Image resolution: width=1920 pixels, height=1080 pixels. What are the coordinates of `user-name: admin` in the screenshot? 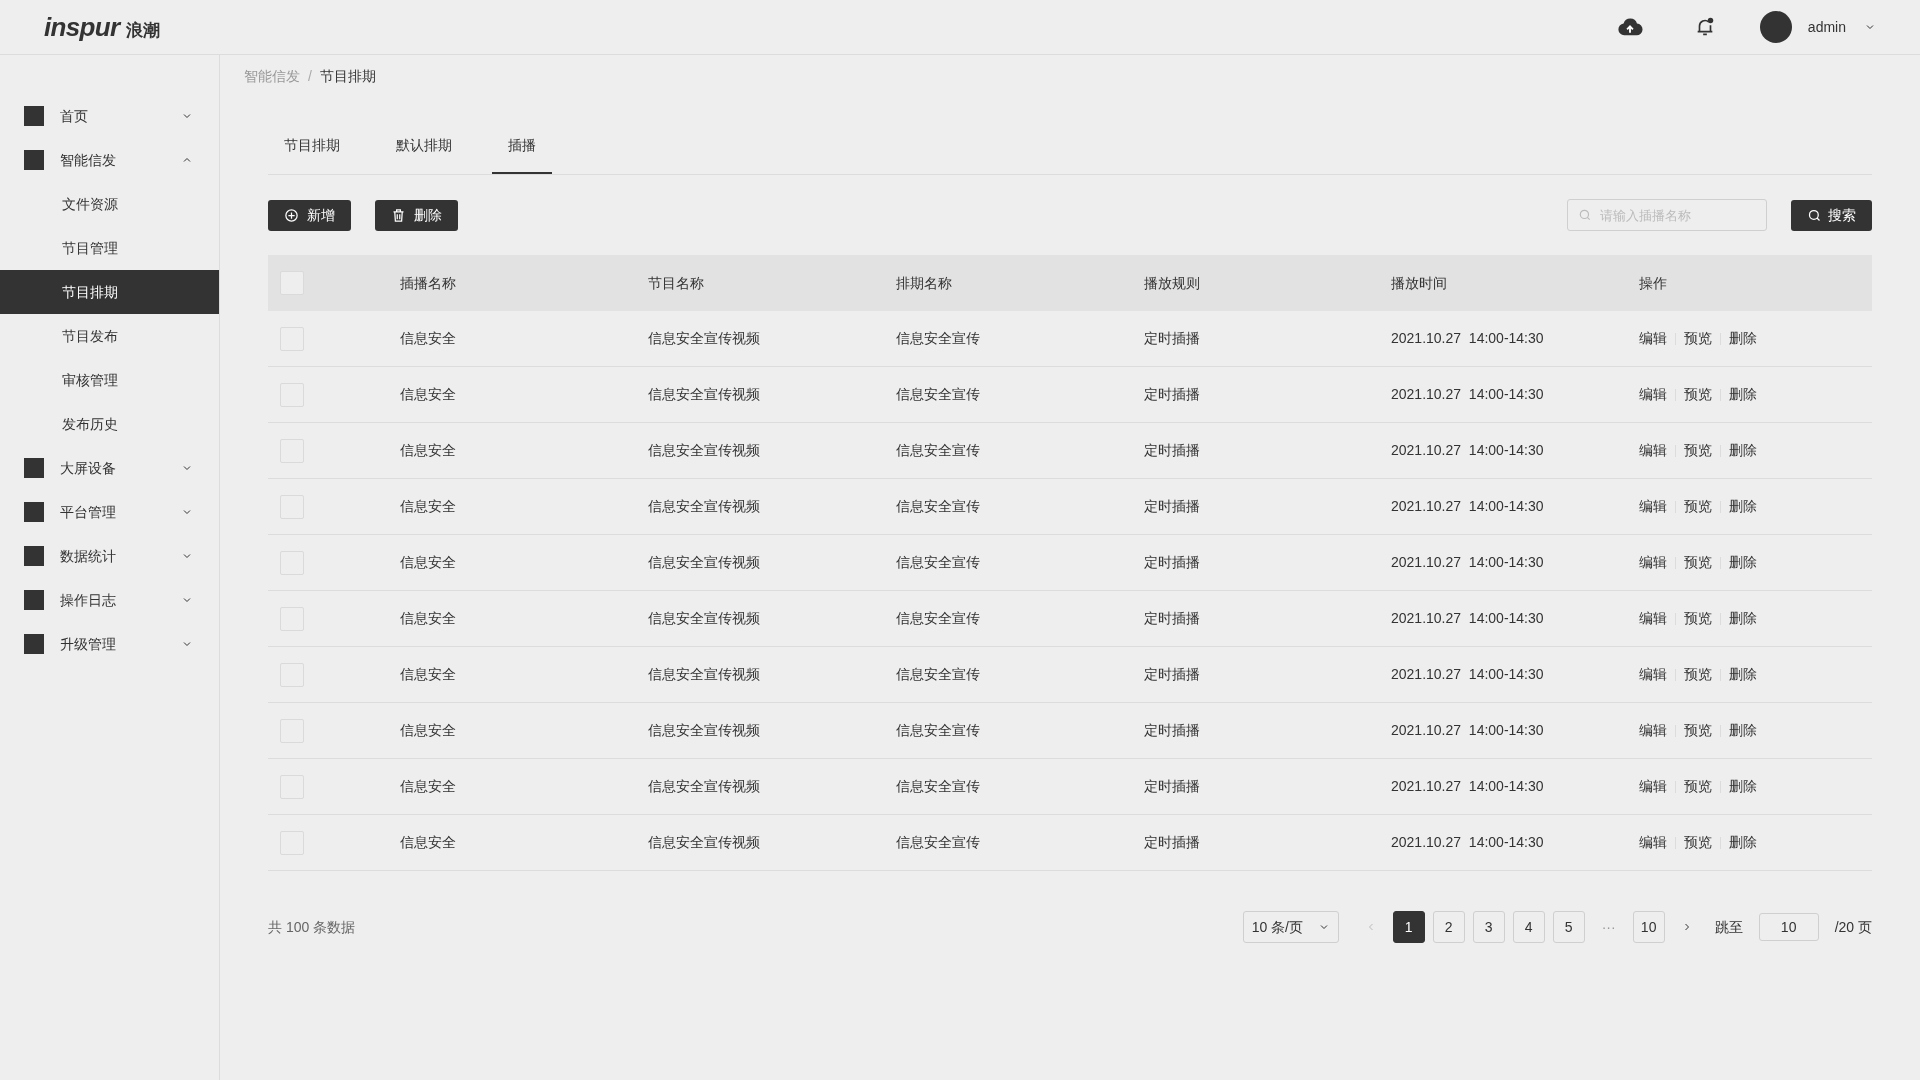 It's located at (1826, 27).